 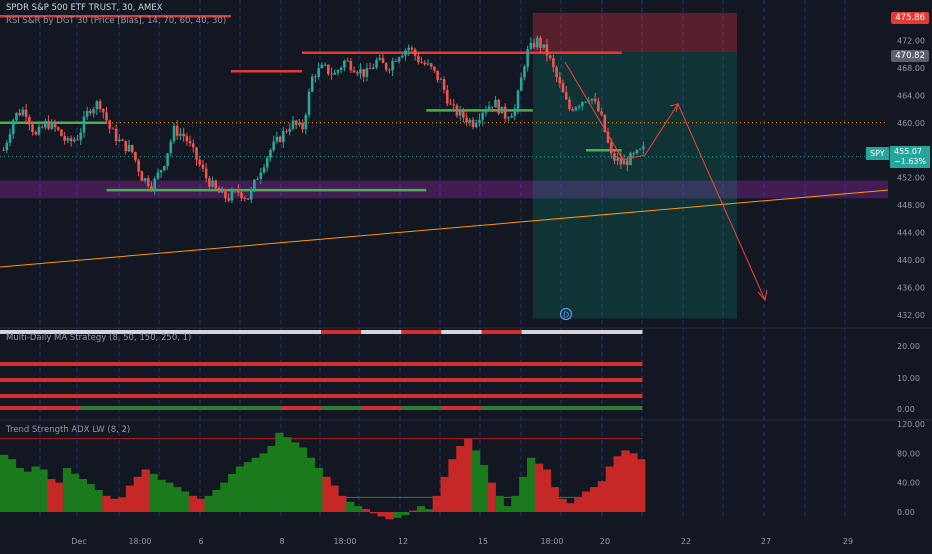 What do you see at coordinates (84, 8) in the screenshot?
I see `chart-title: SPDR S&P 500 ETF TRUST, 30, AMEX` at bounding box center [84, 8].